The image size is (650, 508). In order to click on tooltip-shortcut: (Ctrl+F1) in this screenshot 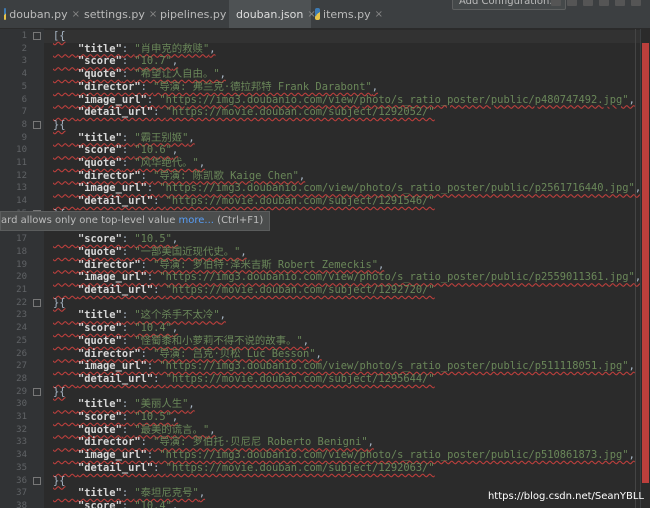, I will do `click(238, 220)`.